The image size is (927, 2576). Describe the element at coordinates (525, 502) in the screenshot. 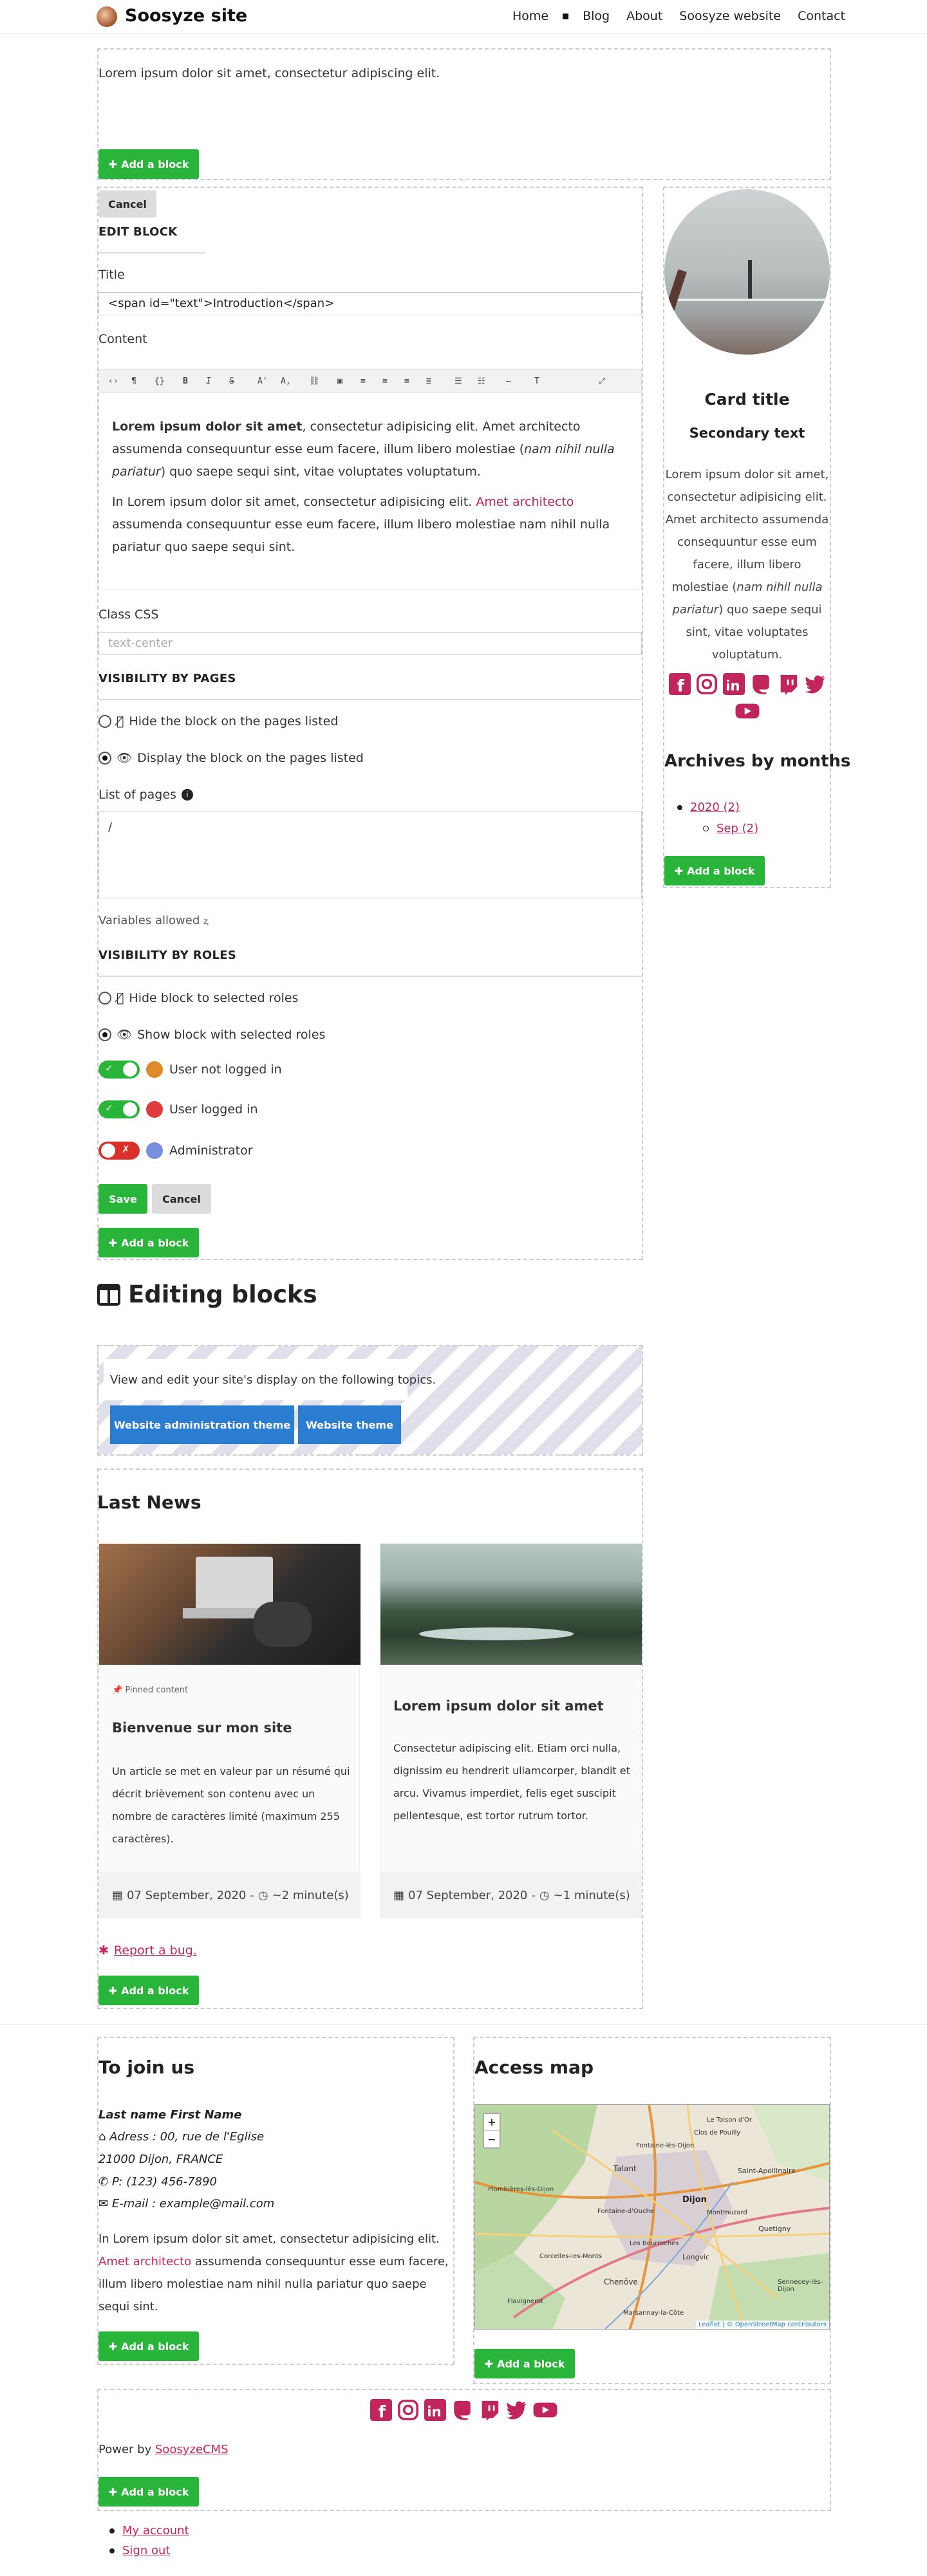

I see `content-link: Amet architecto` at that location.